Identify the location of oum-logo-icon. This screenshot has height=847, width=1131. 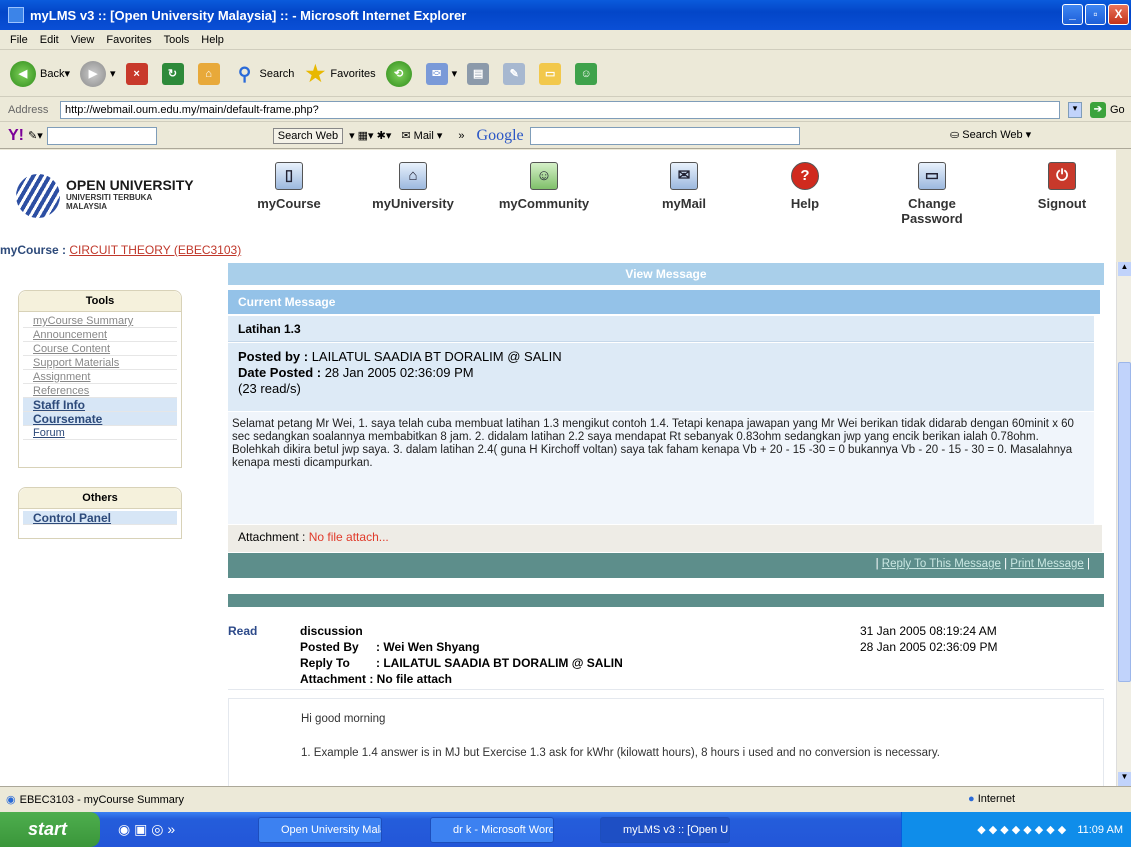
(38, 196).